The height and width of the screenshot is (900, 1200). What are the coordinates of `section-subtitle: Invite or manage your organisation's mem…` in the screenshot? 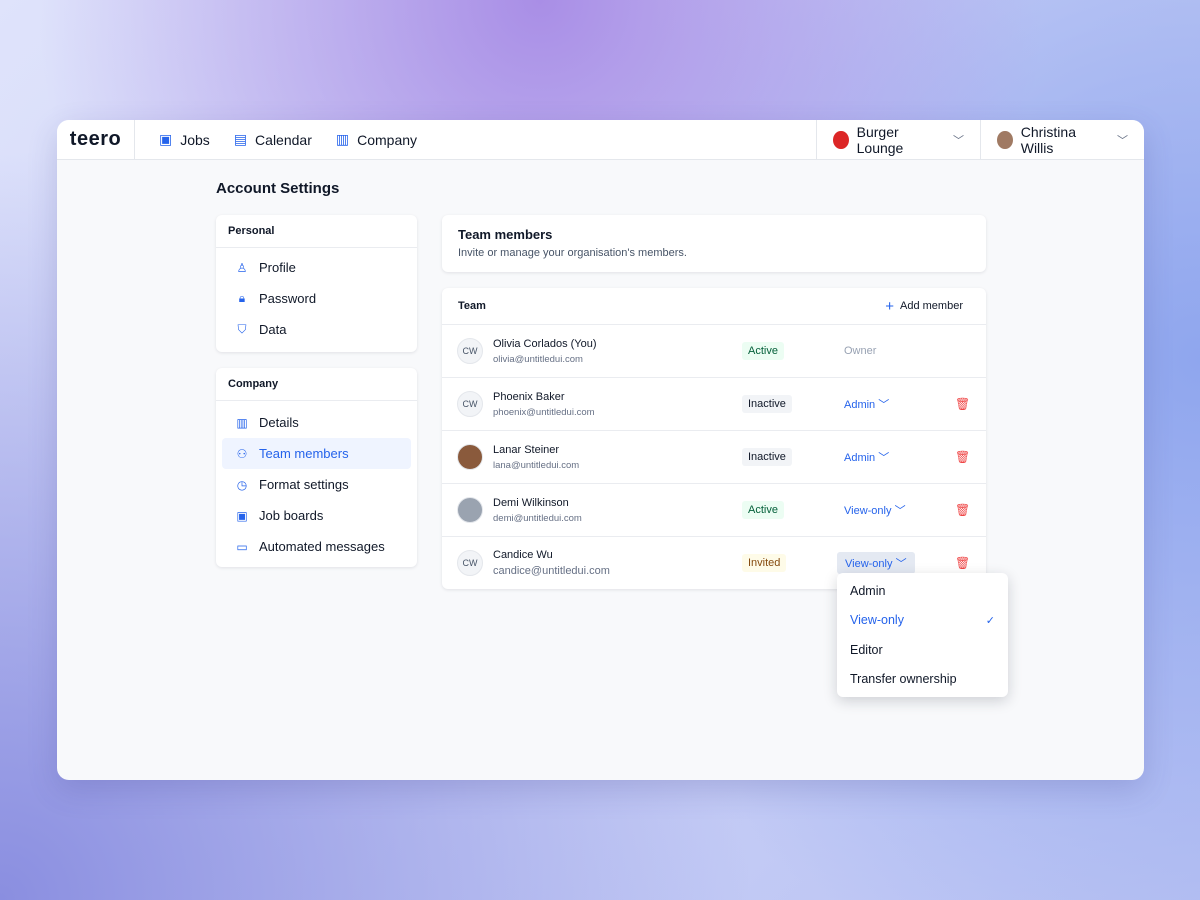 It's located at (572, 253).